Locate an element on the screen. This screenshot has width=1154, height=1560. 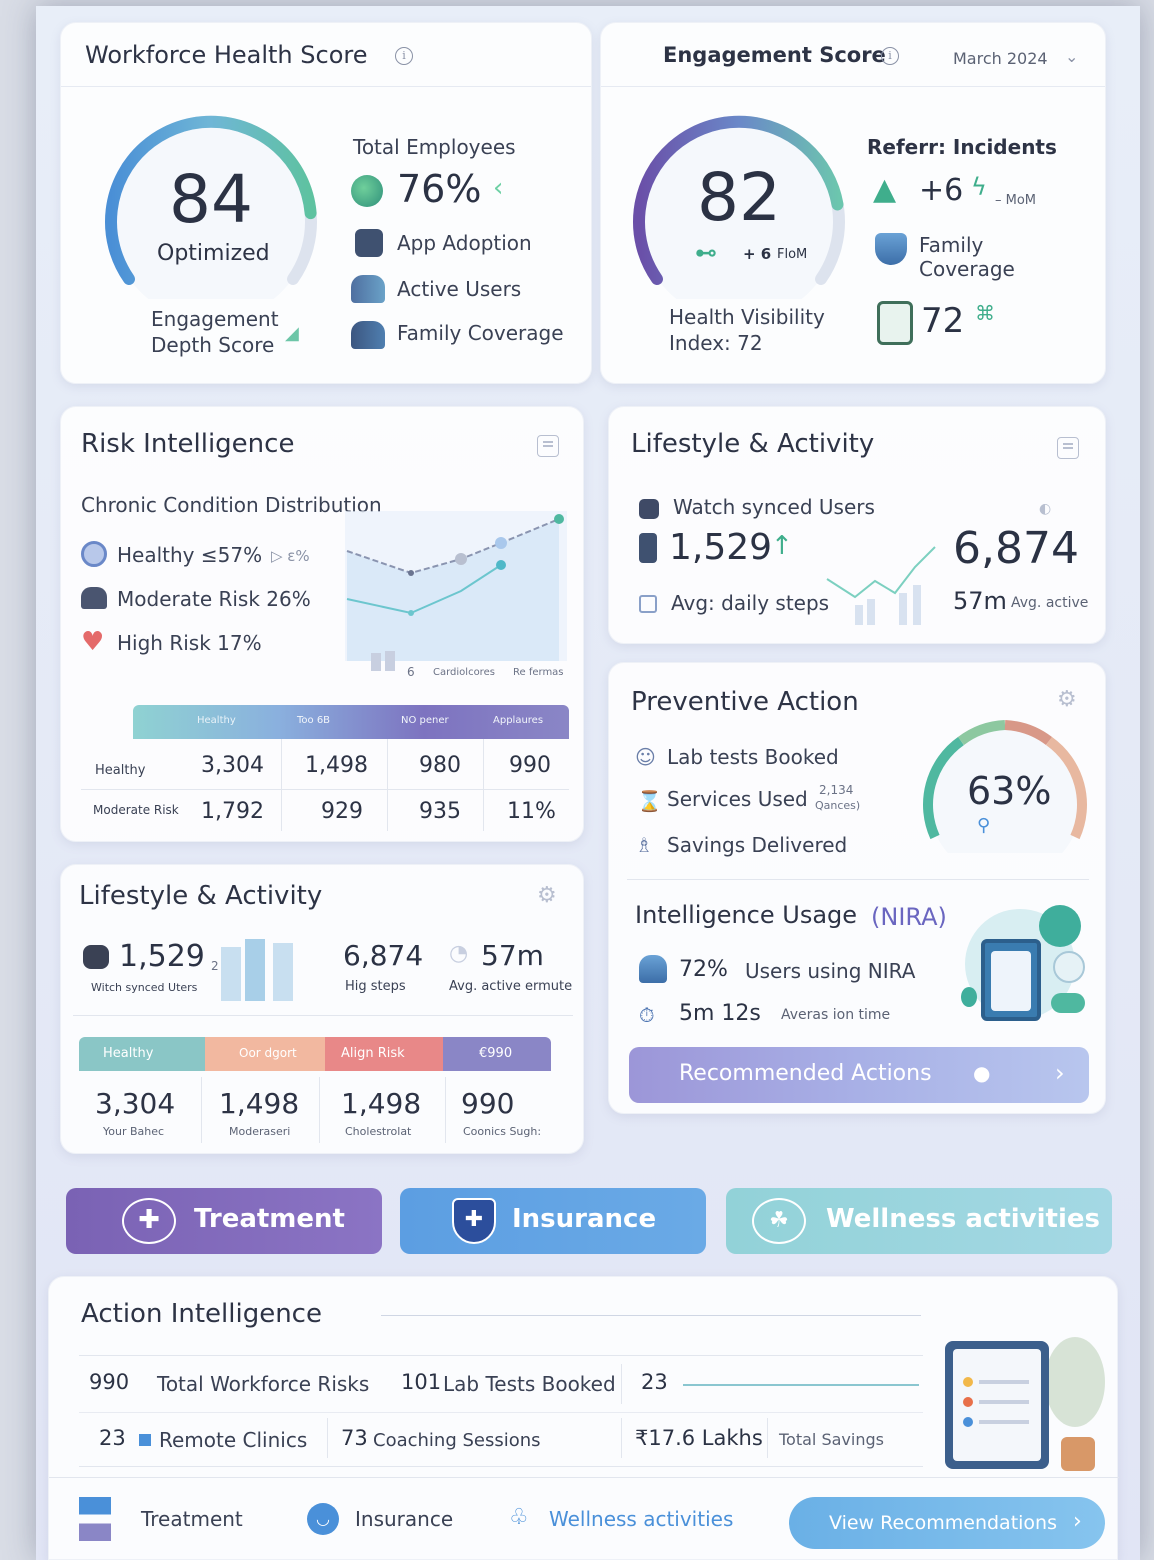
watch-synced-value: 1,529 is located at coordinates (721, 547).